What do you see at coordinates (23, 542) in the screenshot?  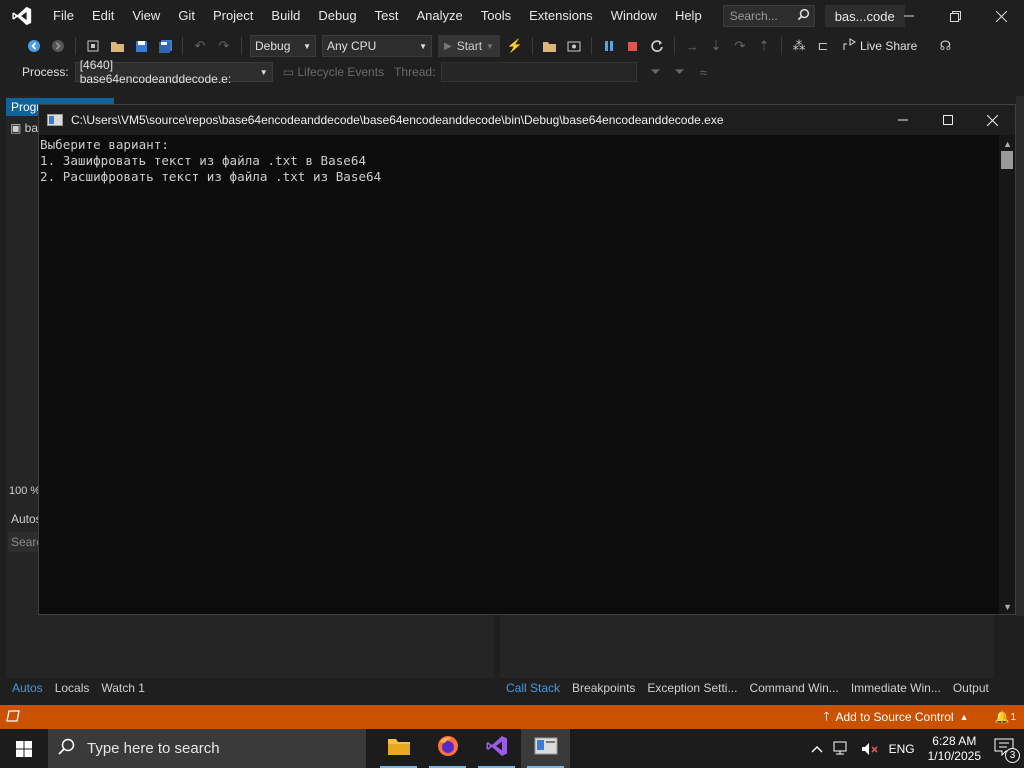 I see `autos-search-input: Searc` at bounding box center [23, 542].